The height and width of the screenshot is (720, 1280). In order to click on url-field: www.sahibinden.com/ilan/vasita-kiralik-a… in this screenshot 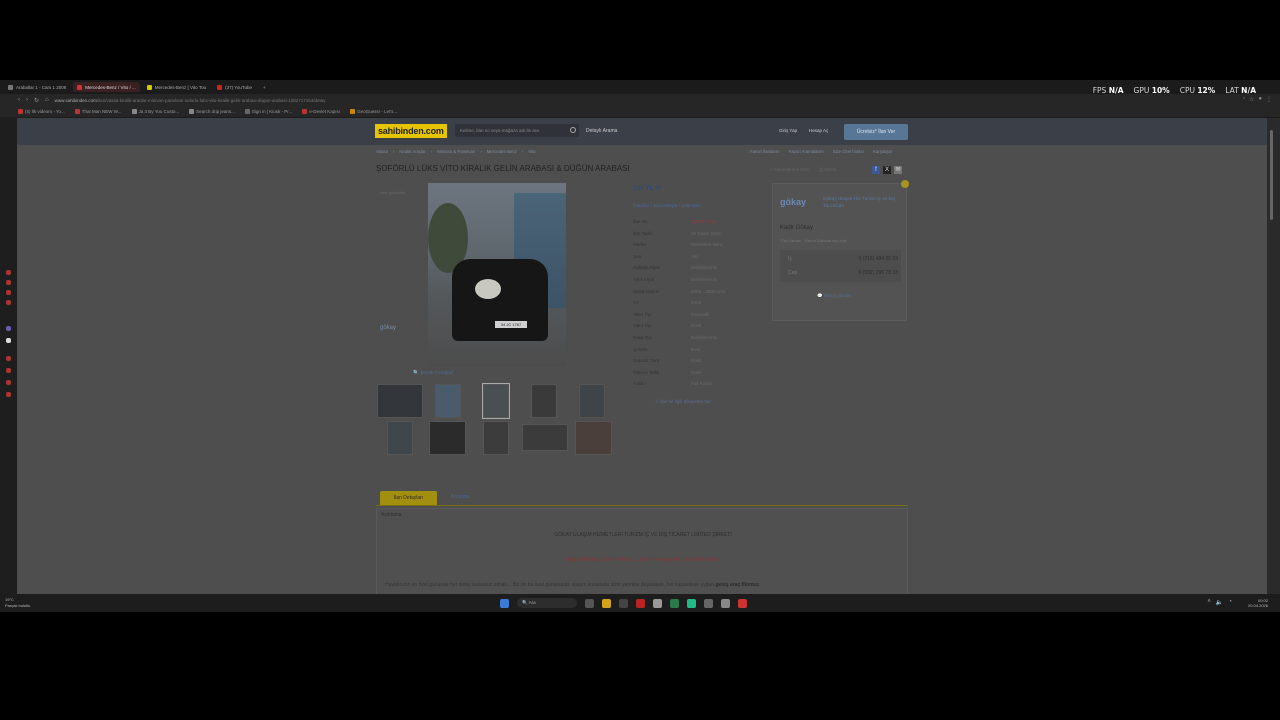, I will do `click(667, 100)`.